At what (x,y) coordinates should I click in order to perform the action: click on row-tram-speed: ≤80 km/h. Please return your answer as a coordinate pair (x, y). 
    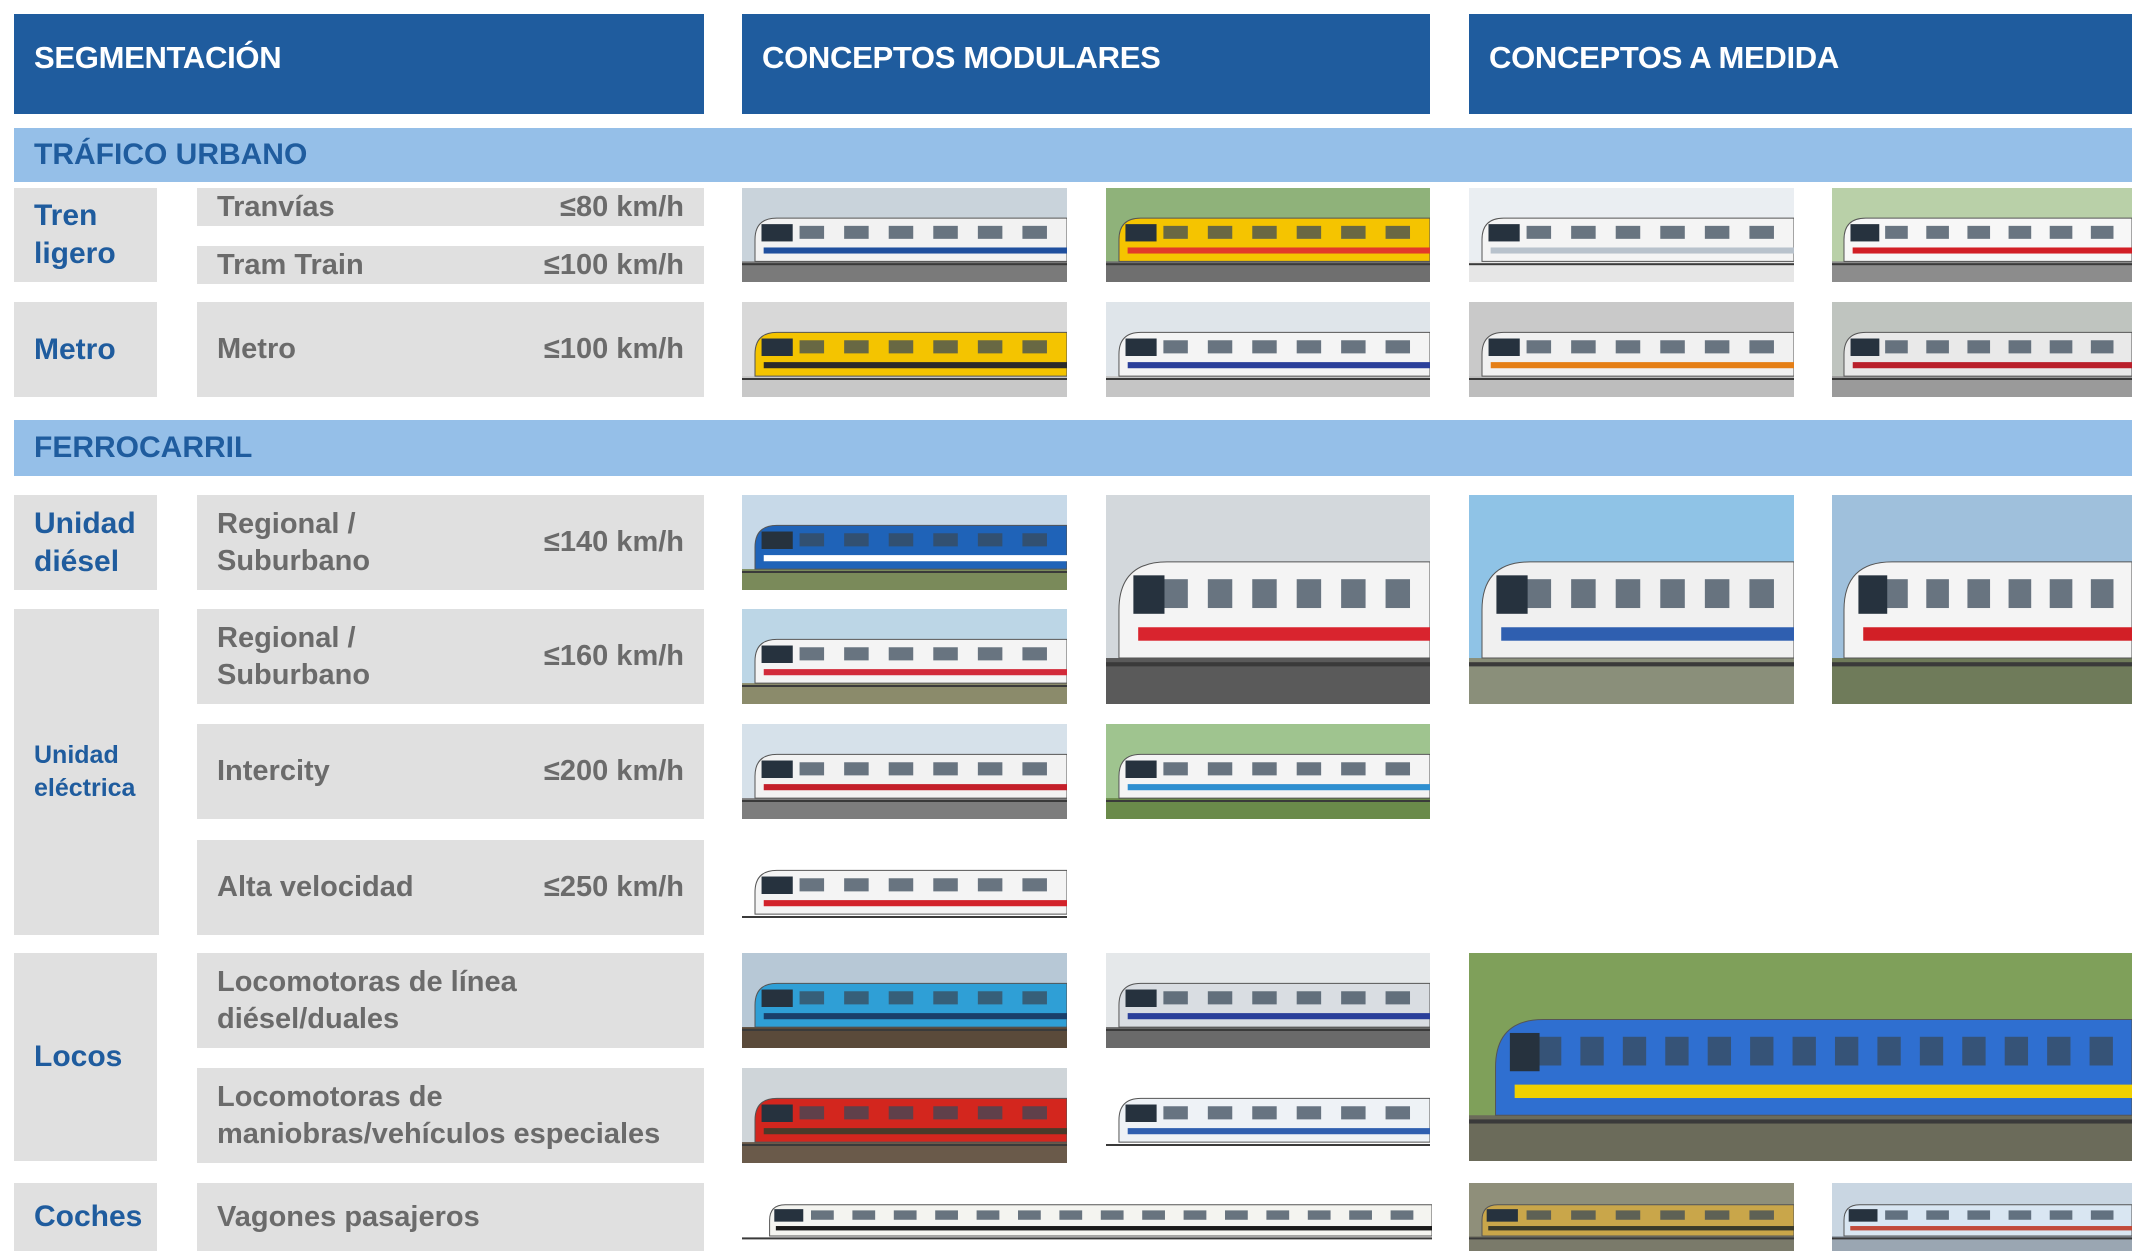
    Looking at the image, I should click on (622, 206).